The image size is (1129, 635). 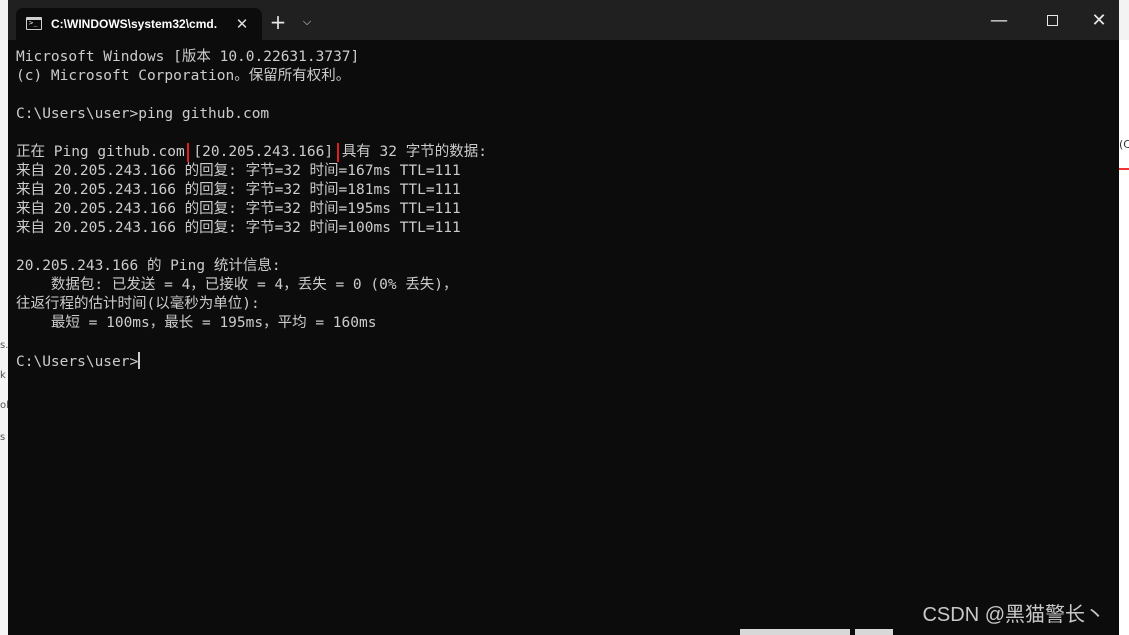 I want to click on console-line: (c) Microsoft Corporation。保留所有权利。, so click(x=183, y=76).